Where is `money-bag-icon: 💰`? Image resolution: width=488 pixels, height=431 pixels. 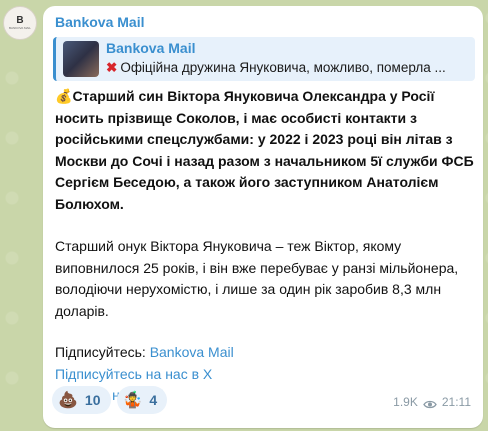
money-bag-icon: 💰 is located at coordinates (64, 96).